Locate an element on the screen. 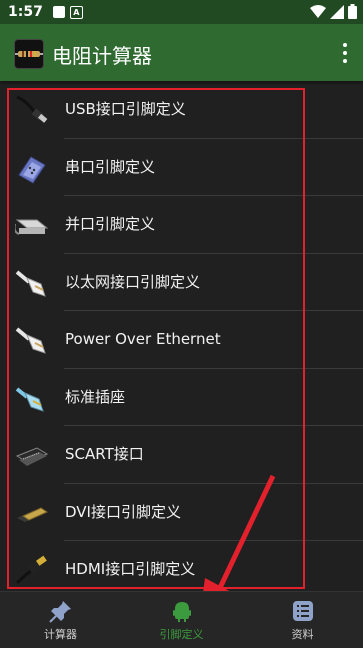 This screenshot has height=648, width=363. list-item-hdmi: HDMI接口引脚定义 is located at coordinates (181, 566).